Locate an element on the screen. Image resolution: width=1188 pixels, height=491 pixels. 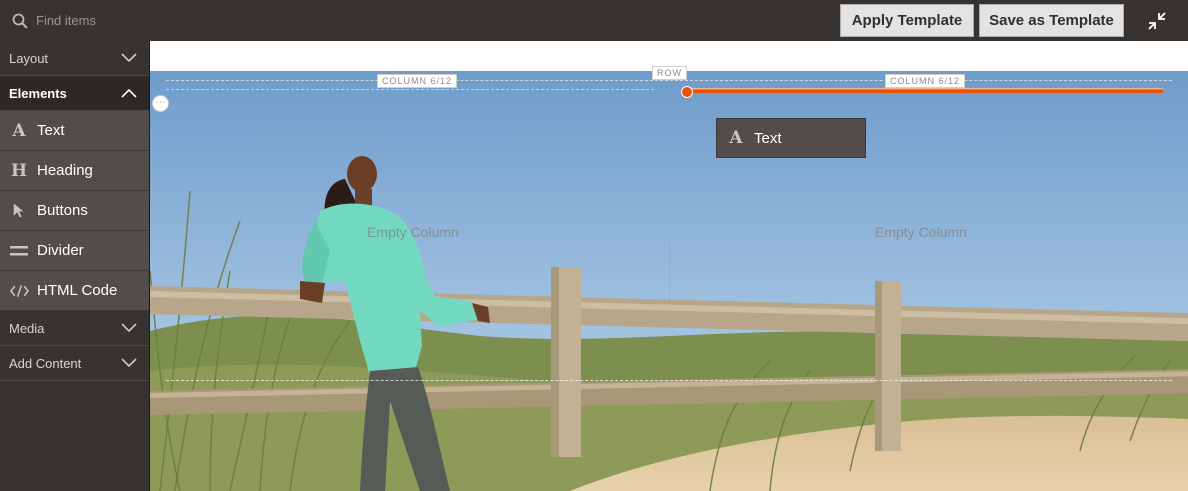
section-media: Media is located at coordinates (74, 328).